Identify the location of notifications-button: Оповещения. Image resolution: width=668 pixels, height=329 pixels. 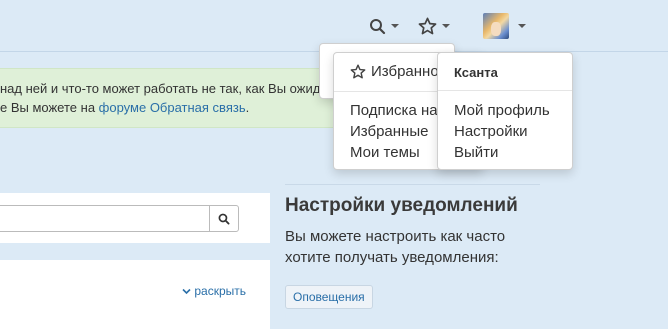
(329, 297).